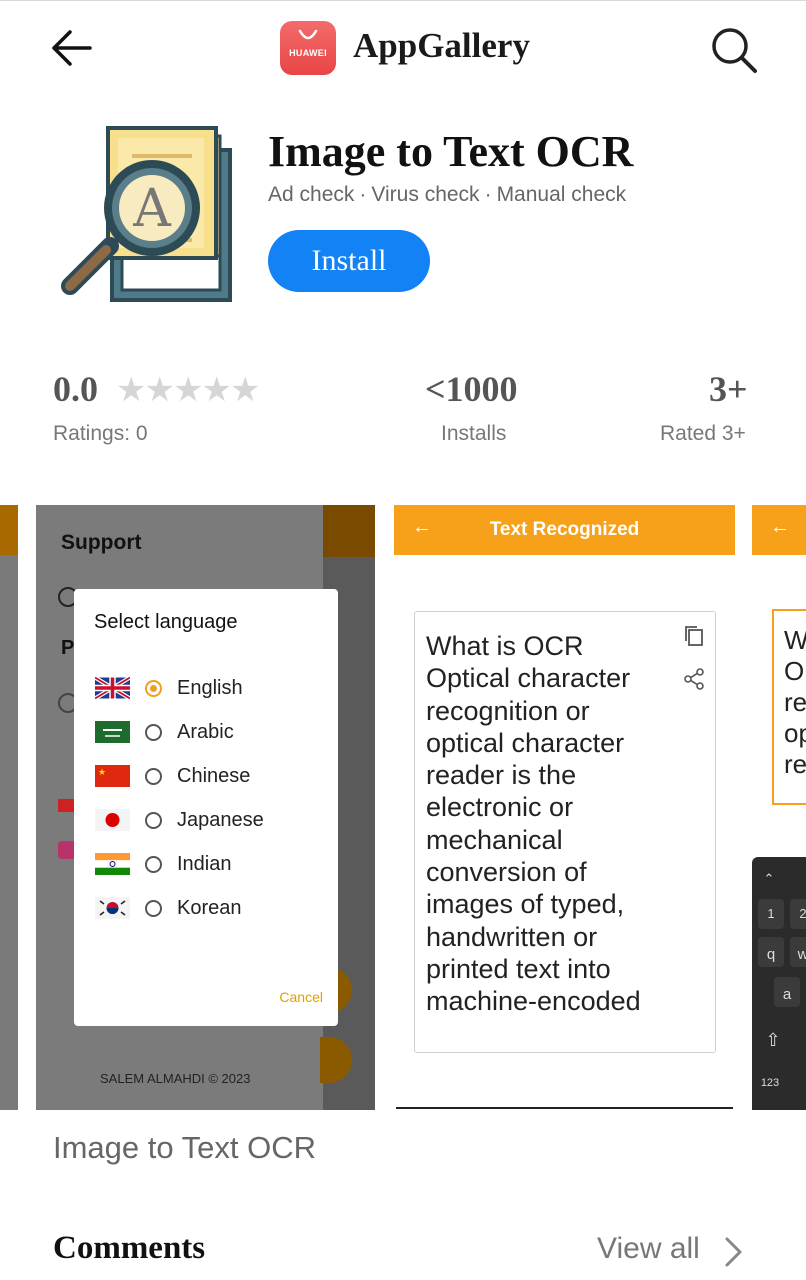  What do you see at coordinates (795, 702) in the screenshot?
I see `partial-text: W O re op re` at bounding box center [795, 702].